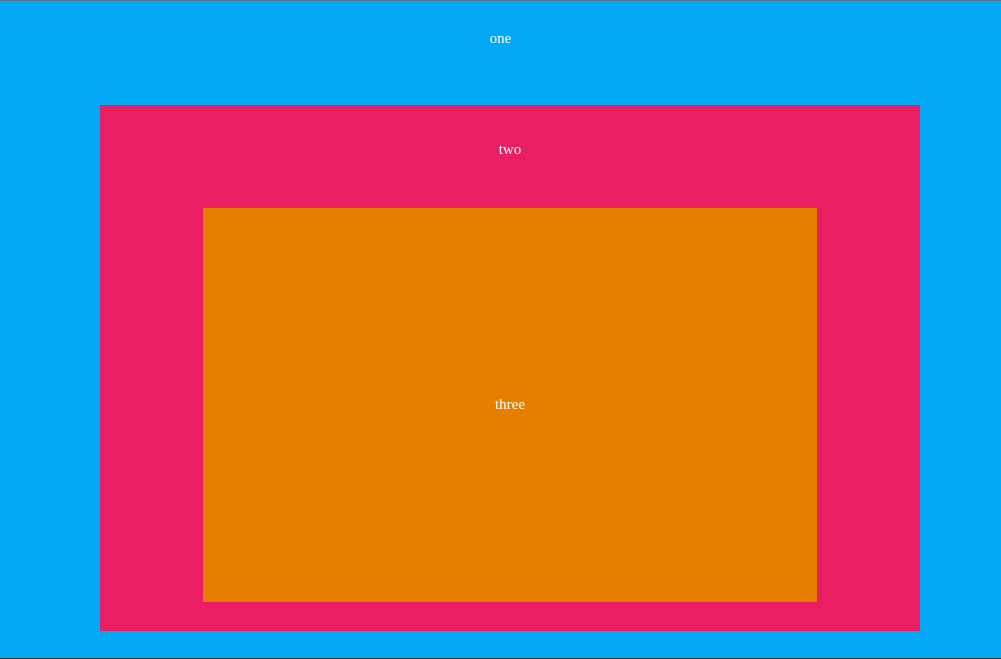 The image size is (1001, 659). I want to click on box-three-label: three, so click(510, 405).